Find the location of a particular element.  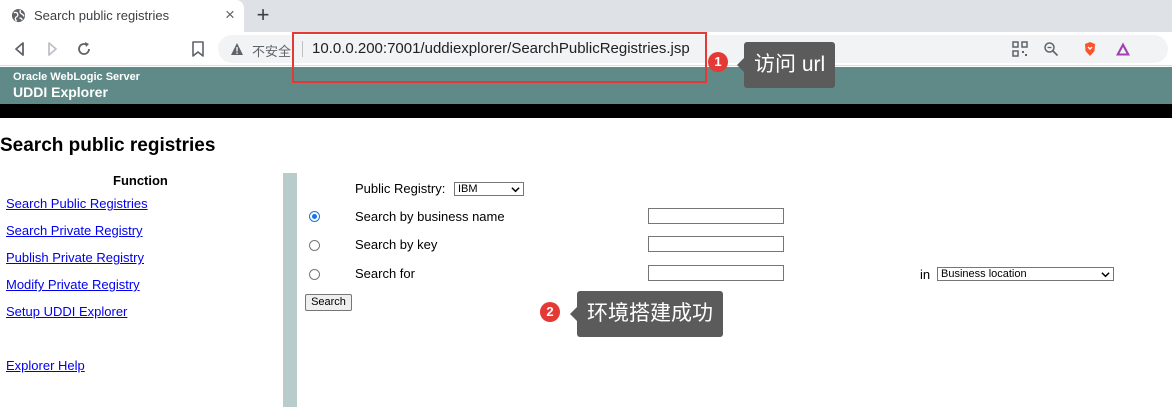

key-input is located at coordinates (716, 244).